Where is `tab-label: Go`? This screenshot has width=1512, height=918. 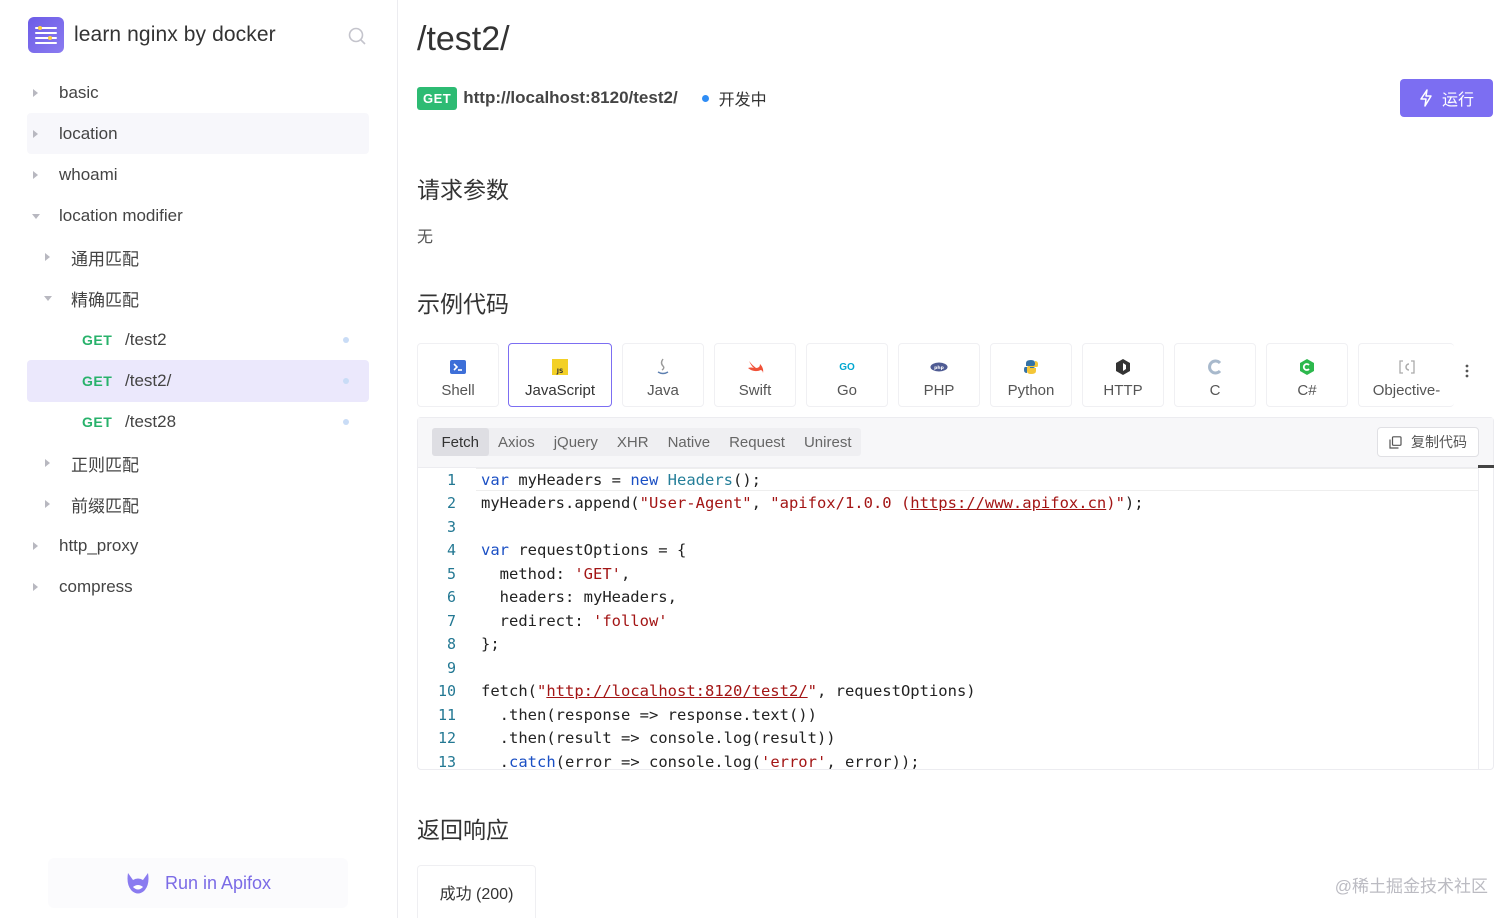
tab-label: Go is located at coordinates (846, 390).